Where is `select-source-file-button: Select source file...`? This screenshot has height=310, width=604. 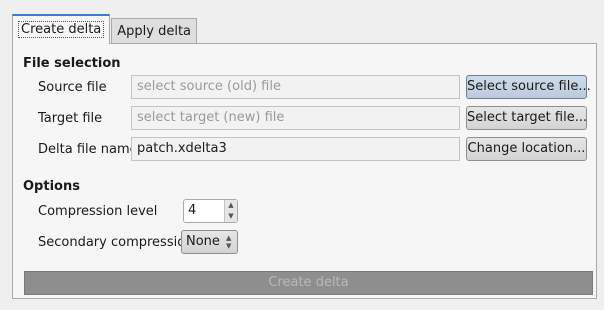
select-source-file-button: Select source file... is located at coordinates (528, 87).